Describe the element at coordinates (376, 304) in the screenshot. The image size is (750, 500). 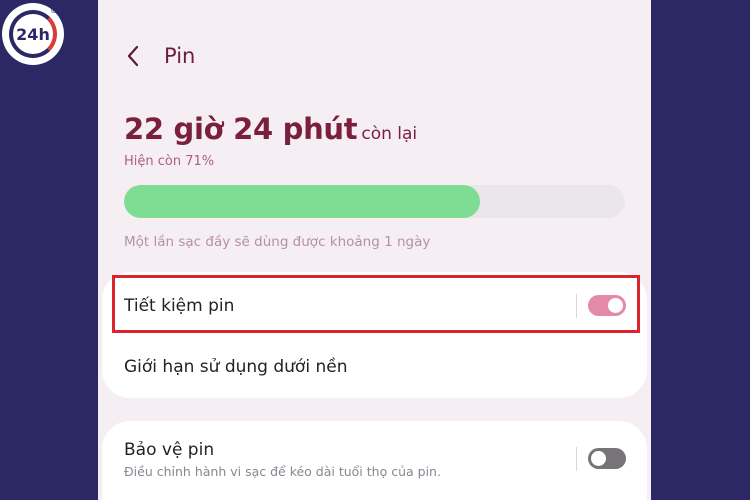
I see `highlight-box` at that location.